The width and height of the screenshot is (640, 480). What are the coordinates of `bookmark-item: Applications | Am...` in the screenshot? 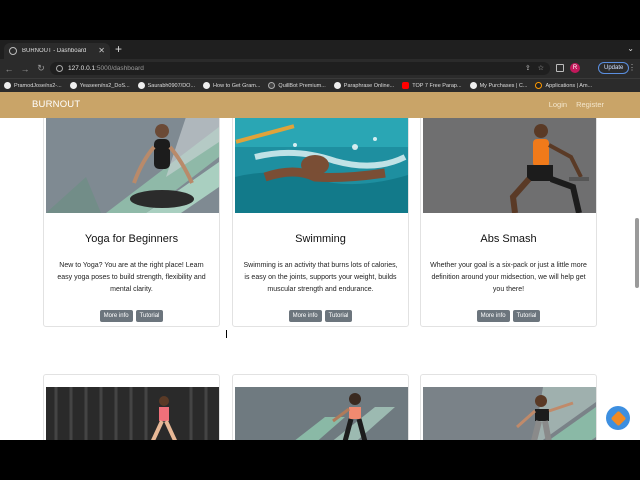 It's located at (563, 85).